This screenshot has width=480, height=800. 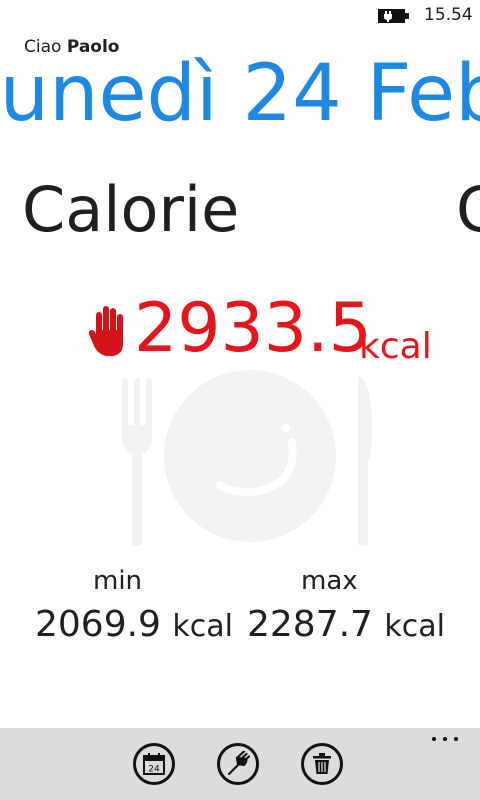 I want to click on trash-icon, so click(x=322, y=763).